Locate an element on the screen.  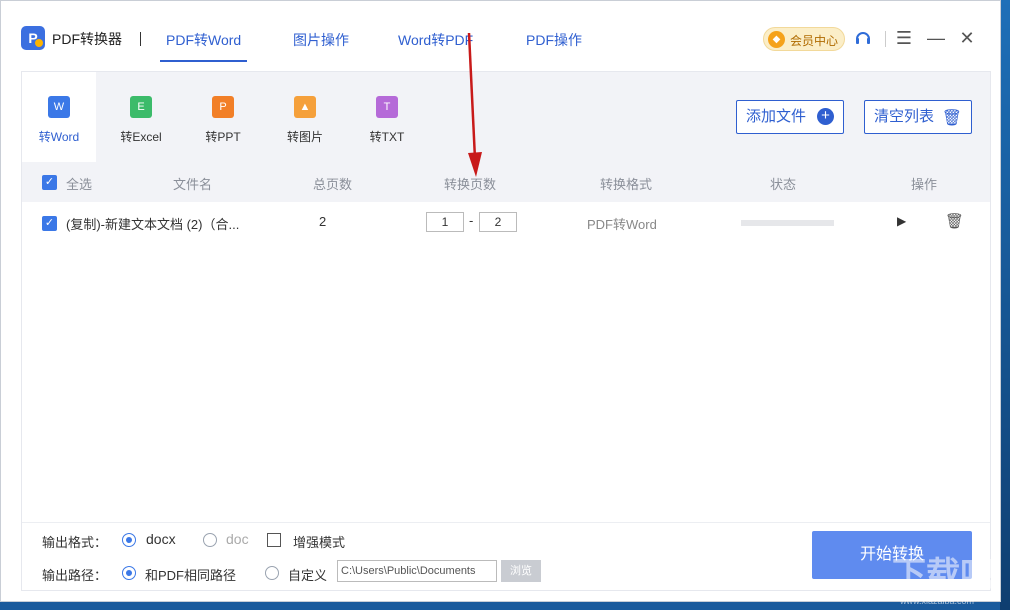
header-filename: 文件名 is located at coordinates (192, 183).